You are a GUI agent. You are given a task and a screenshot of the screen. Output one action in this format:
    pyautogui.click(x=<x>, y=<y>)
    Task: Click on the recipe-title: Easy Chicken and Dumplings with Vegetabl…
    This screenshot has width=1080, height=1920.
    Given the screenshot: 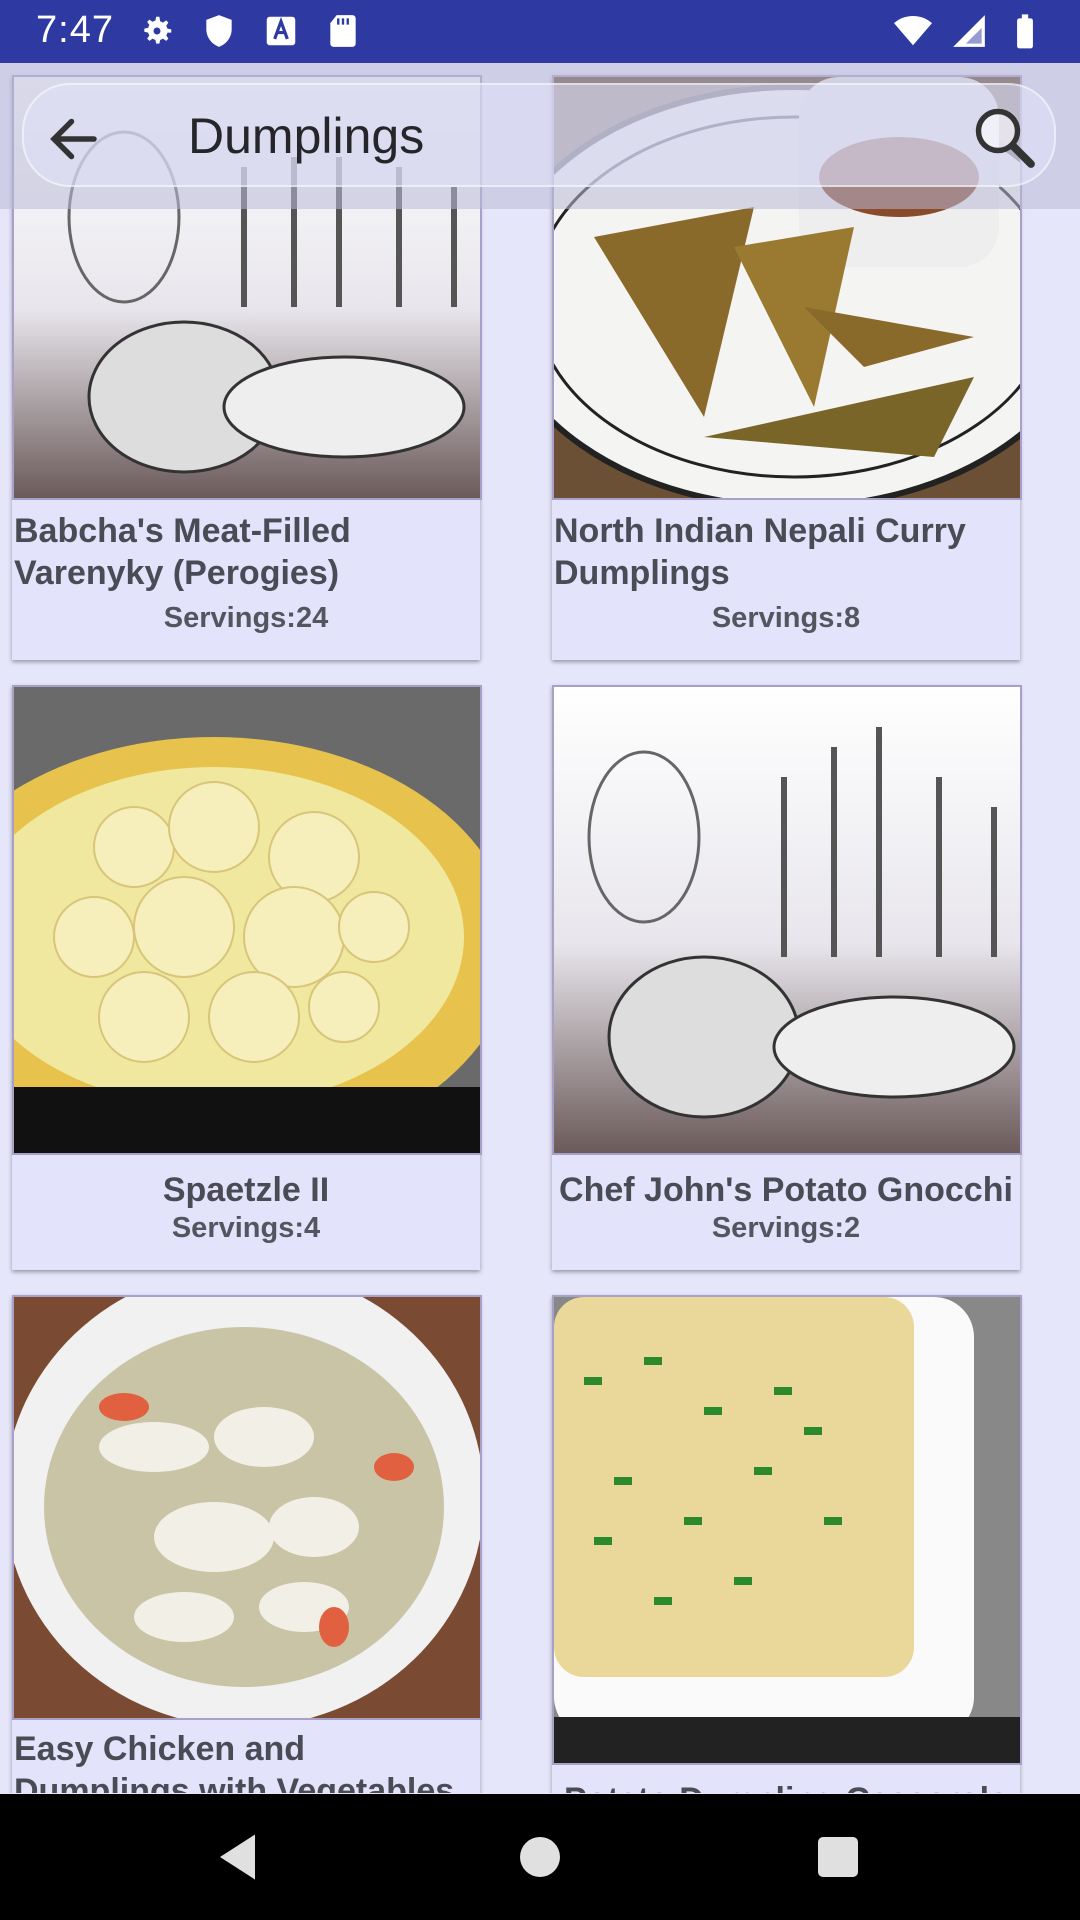 What is the action you would take?
    pyautogui.click(x=234, y=1761)
    